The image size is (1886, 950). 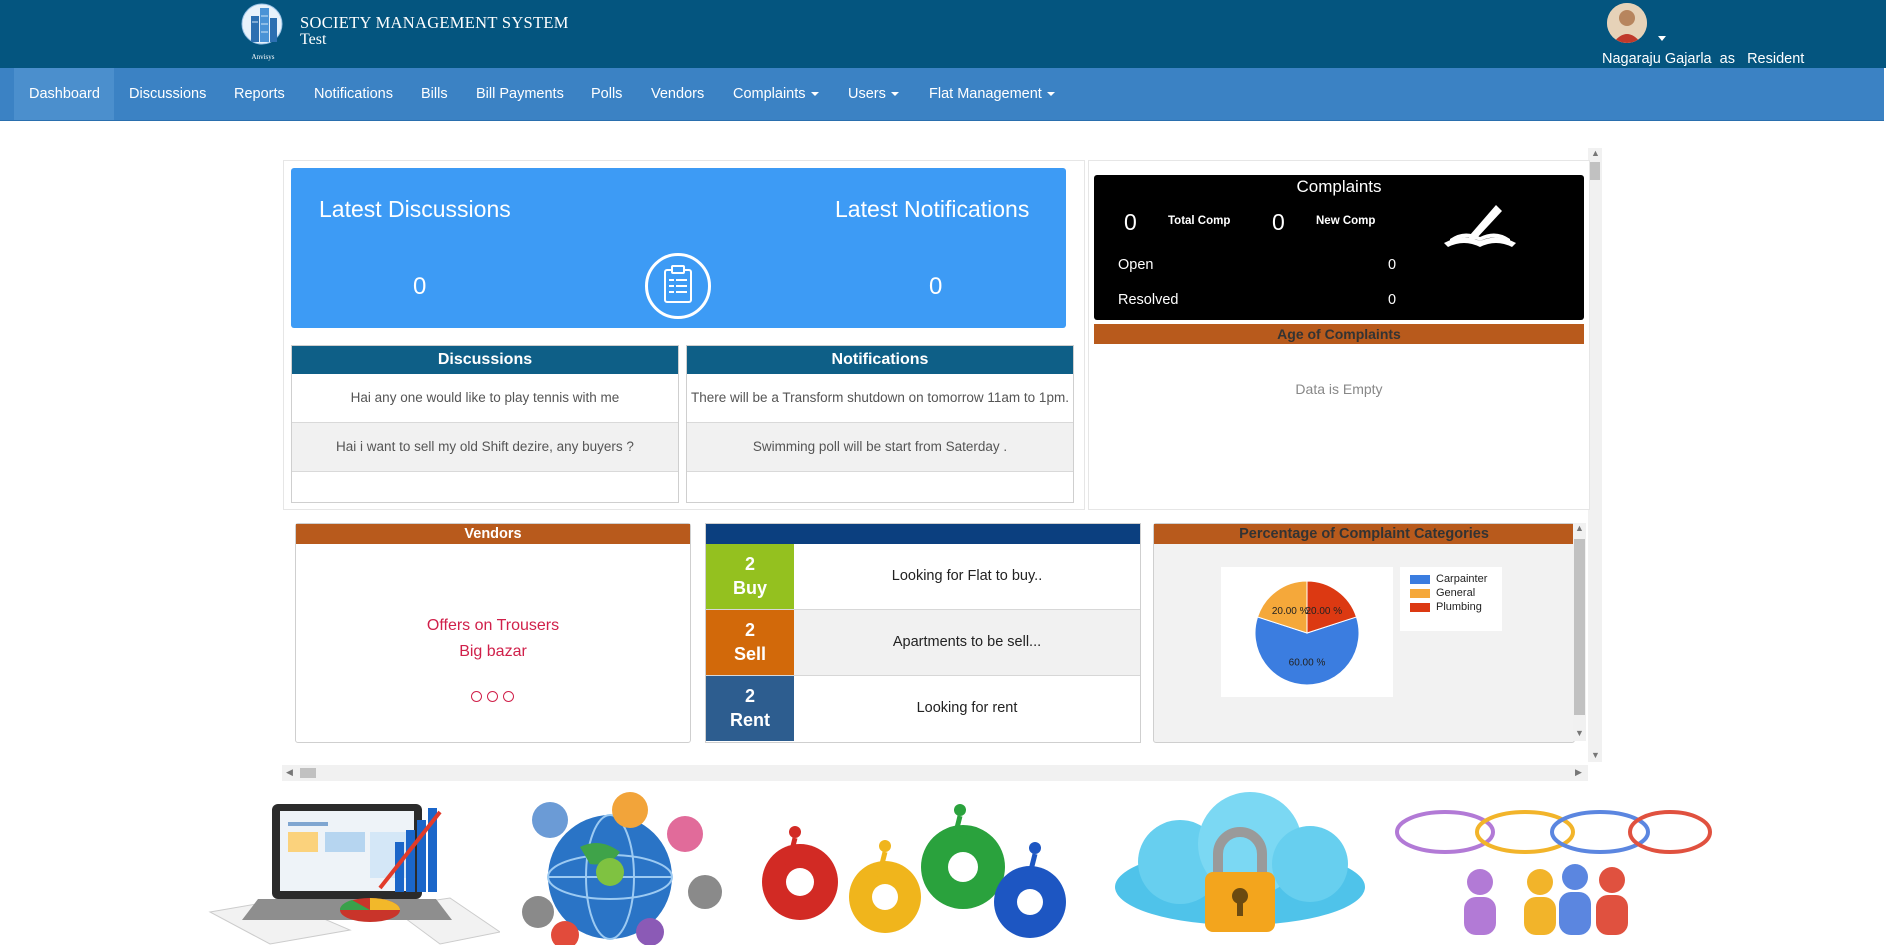 I want to click on ad-type: Rent, so click(x=750, y=720).